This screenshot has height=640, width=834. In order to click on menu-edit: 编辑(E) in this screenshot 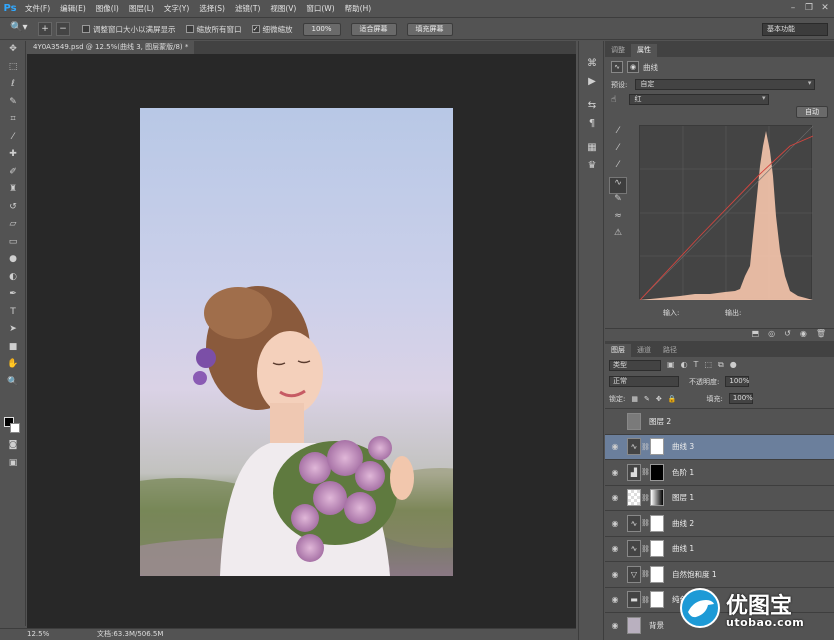, I will do `click(73, 8)`.